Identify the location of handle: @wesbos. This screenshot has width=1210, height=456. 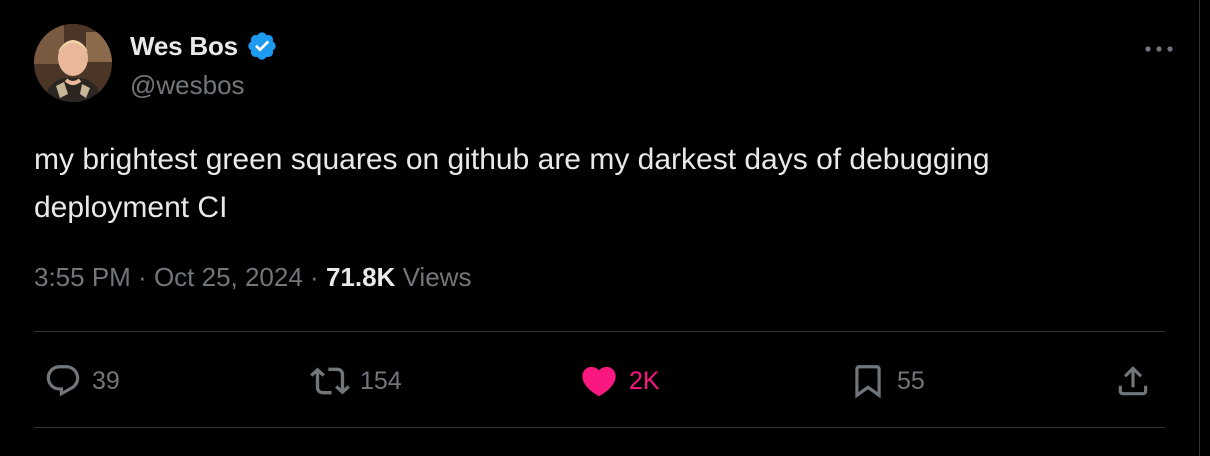
(187, 85).